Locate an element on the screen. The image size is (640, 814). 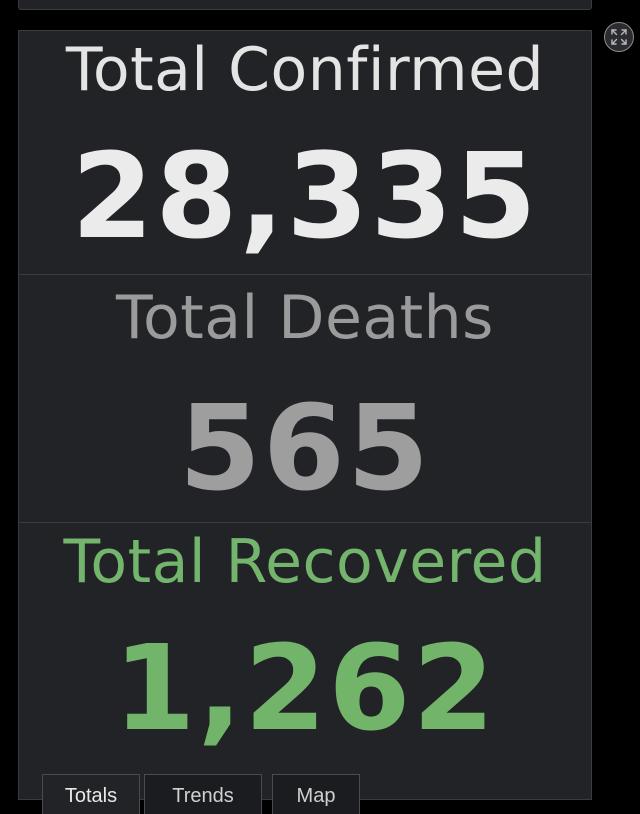
total-recovered-value: 1,262 is located at coordinates (305, 688).